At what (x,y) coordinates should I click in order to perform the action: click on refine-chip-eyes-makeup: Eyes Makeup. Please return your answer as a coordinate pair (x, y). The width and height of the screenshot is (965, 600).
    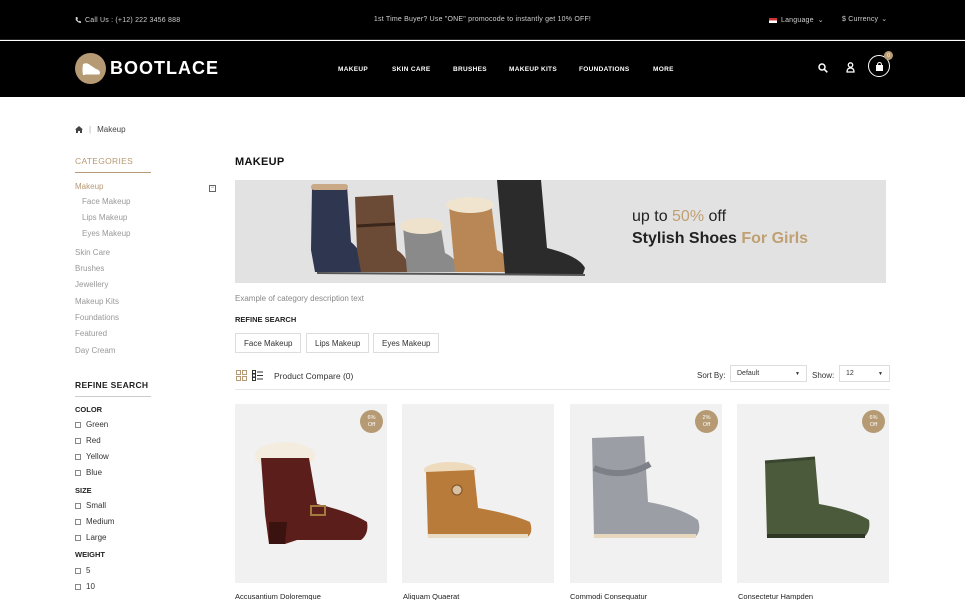
    Looking at the image, I should click on (406, 343).